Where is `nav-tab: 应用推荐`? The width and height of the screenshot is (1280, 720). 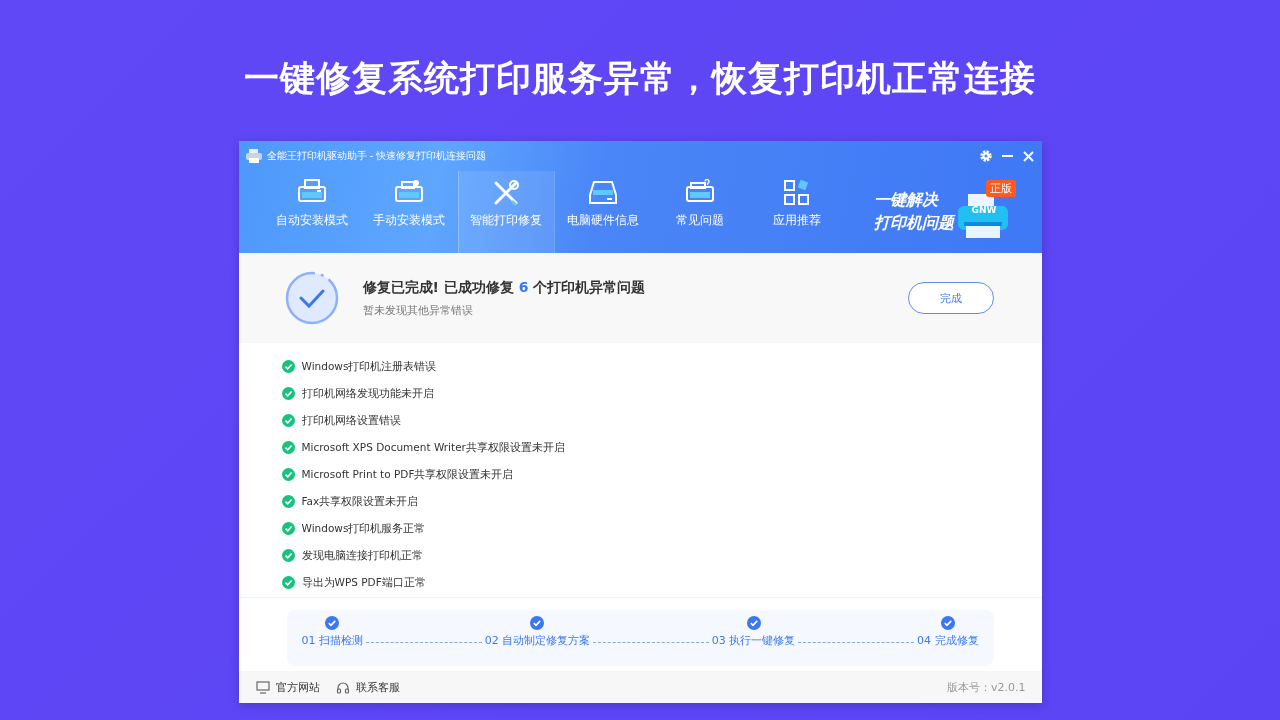 nav-tab: 应用推荐 is located at coordinates (797, 212).